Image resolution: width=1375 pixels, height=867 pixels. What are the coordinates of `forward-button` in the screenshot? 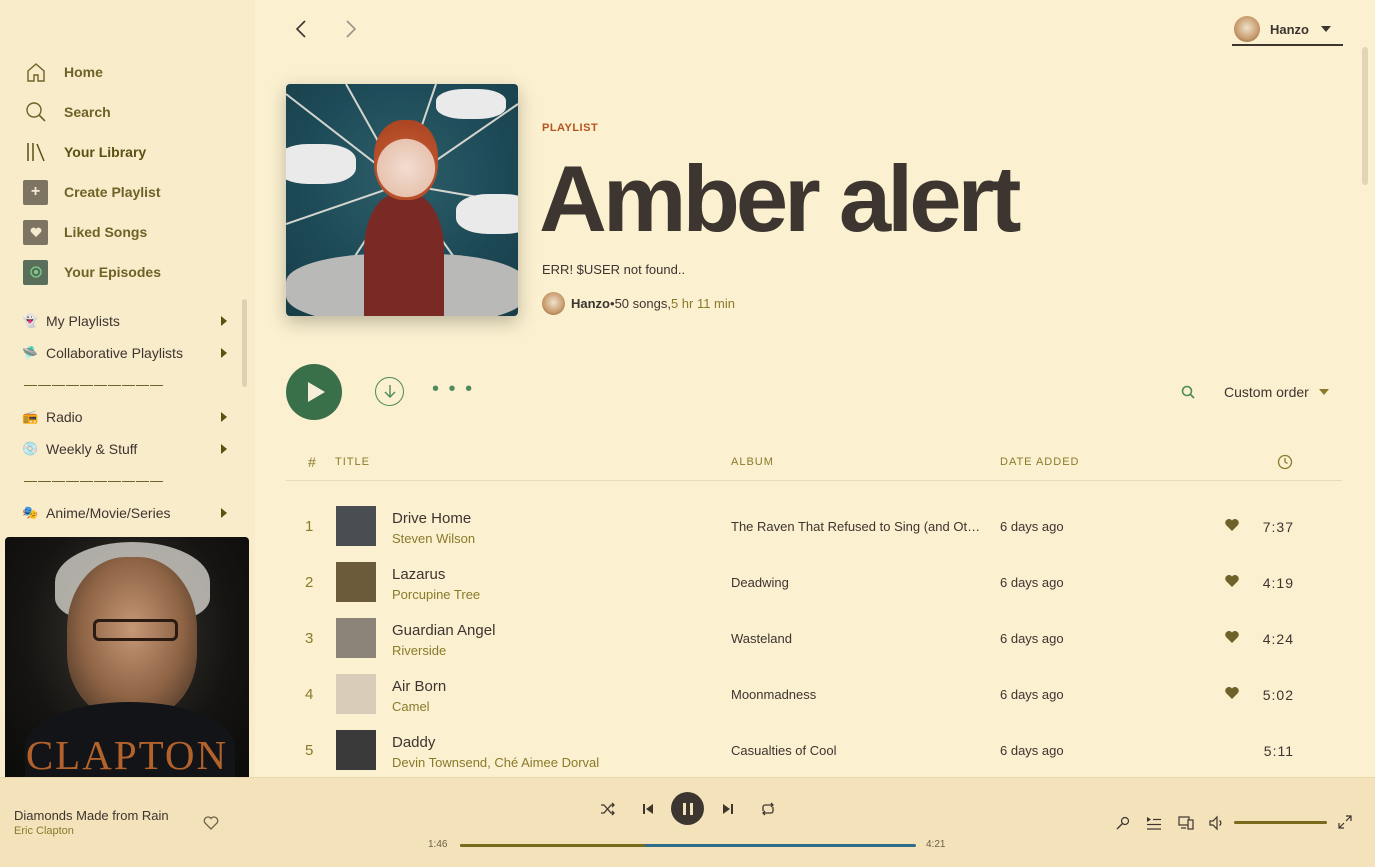 It's located at (351, 32).